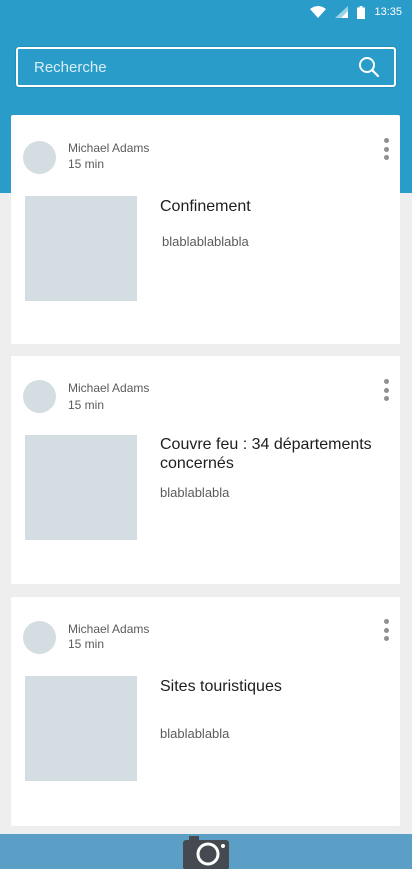 This screenshot has height=869, width=412. I want to click on battery-icon, so click(361, 12).